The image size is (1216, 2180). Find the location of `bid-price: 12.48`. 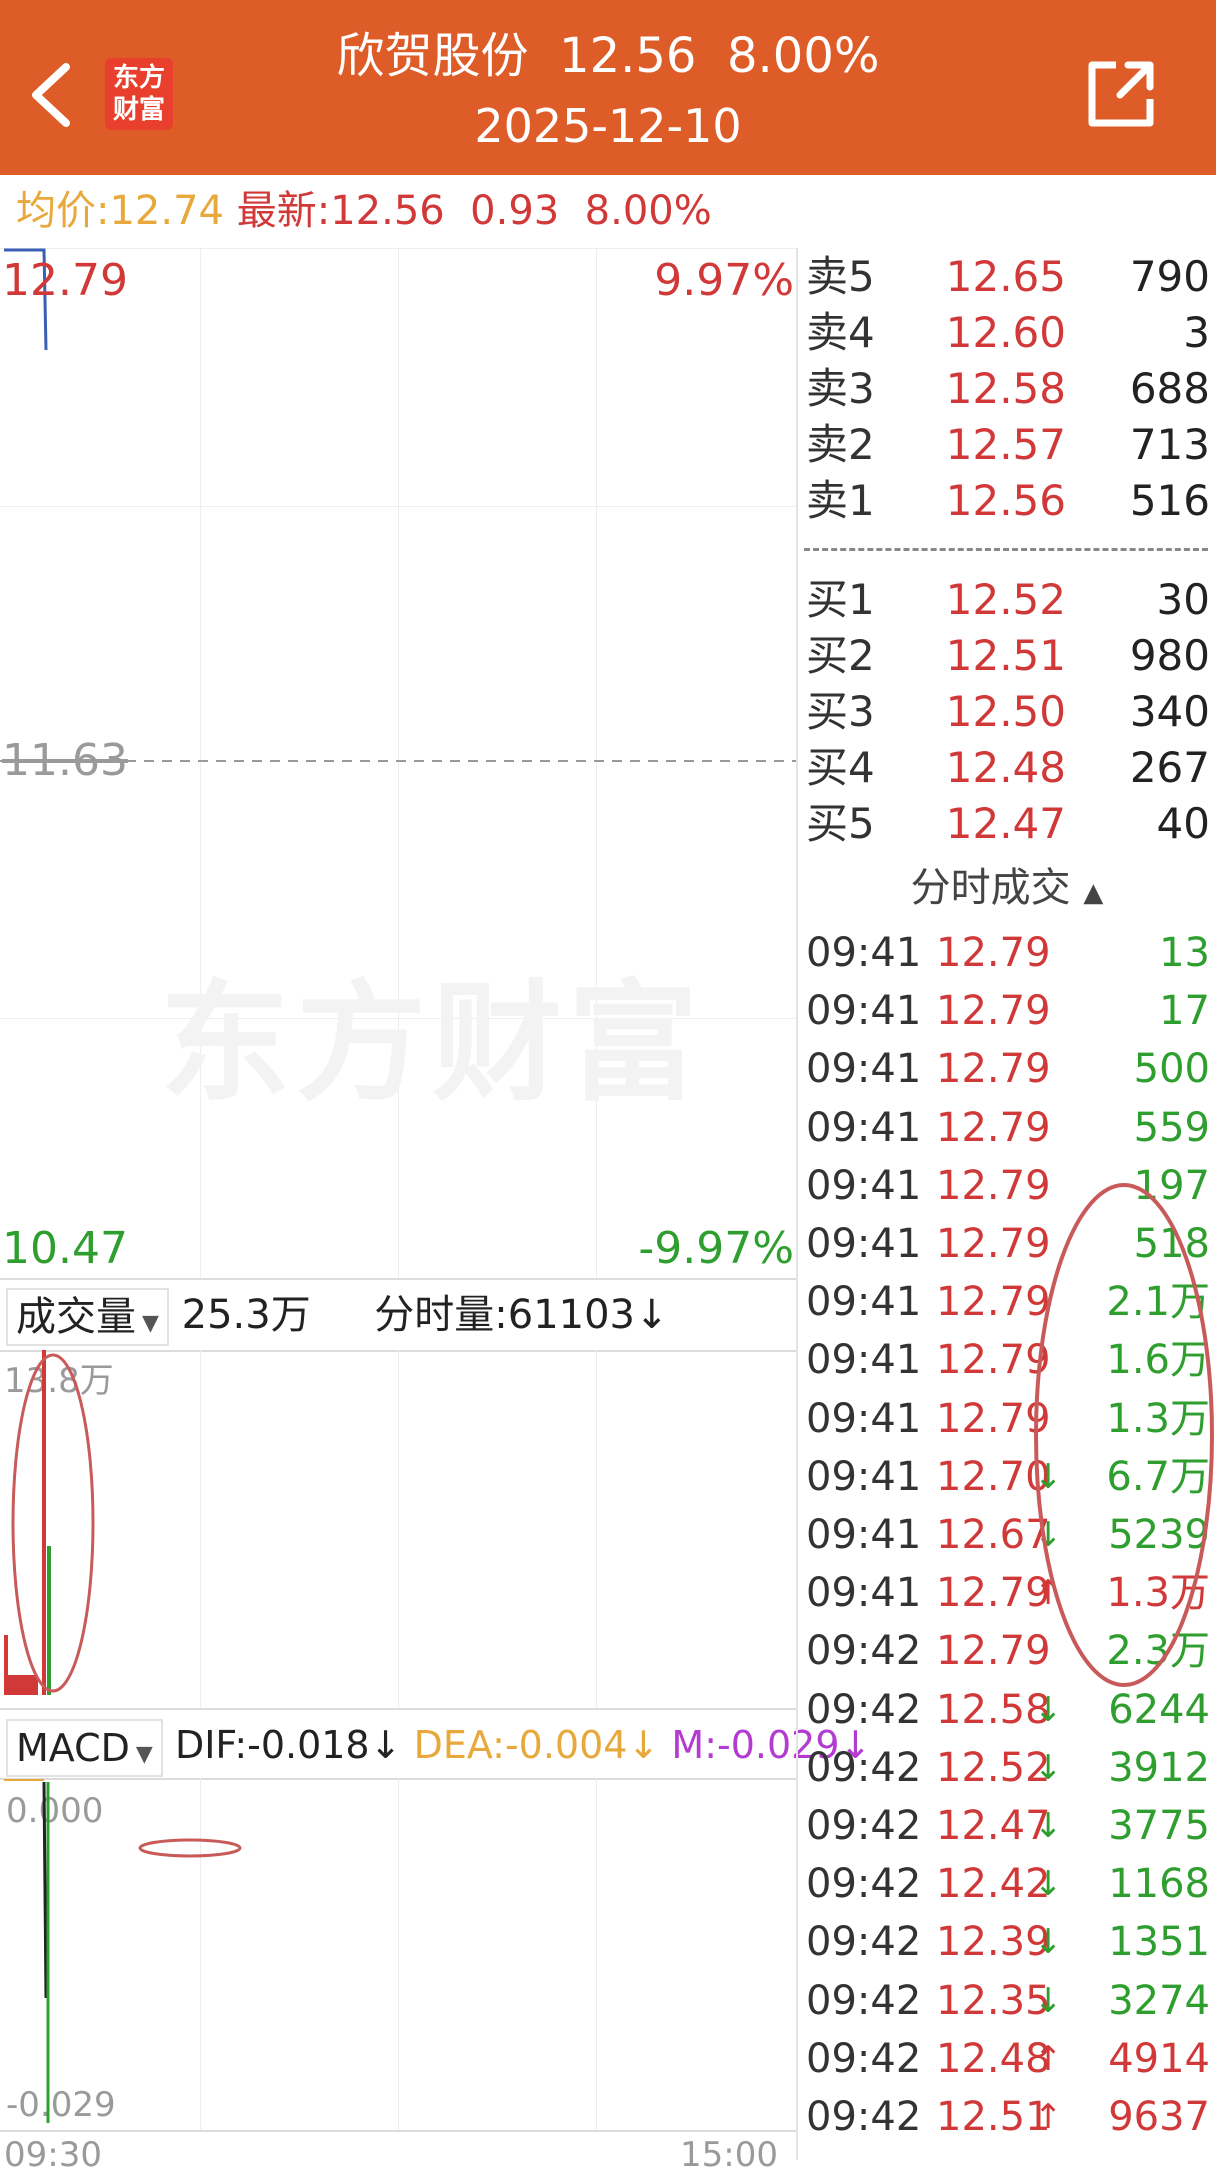

bid-price: 12.48 is located at coordinates (1005, 767).